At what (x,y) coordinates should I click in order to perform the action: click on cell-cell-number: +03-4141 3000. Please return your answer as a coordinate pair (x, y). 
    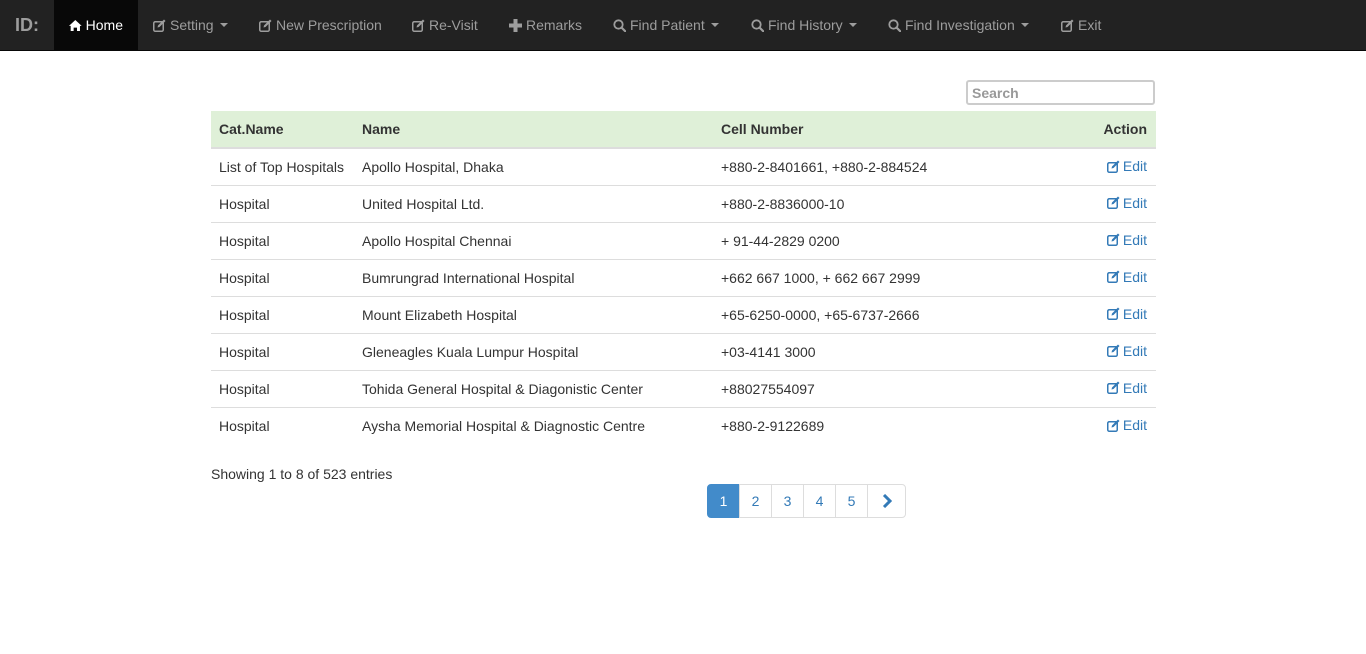
    Looking at the image, I should click on (880, 351).